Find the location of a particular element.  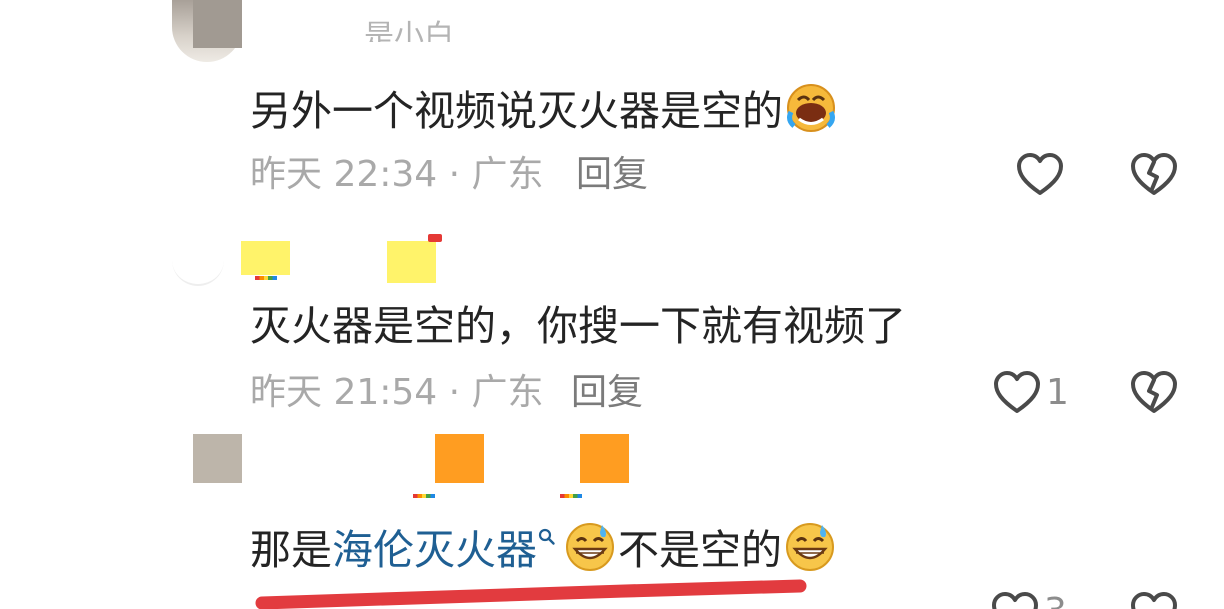

broken-heart-icon is located at coordinates (1154, 600).